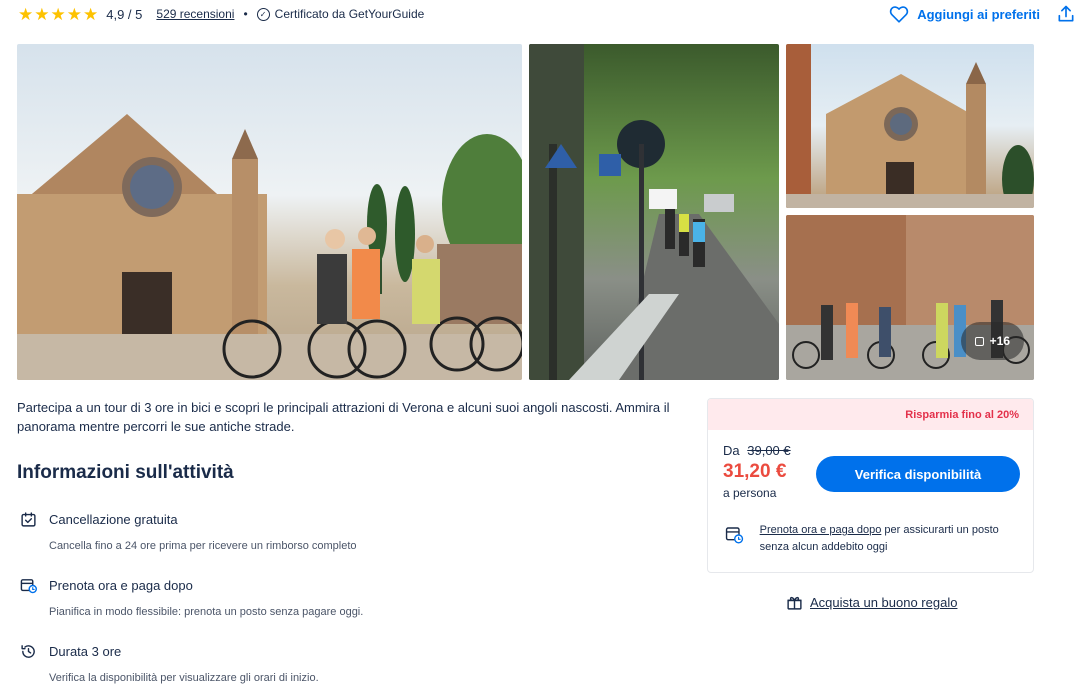 Image resolution: width=1080 pixels, height=700 pixels. I want to click on basilica-front-illustration, so click(910, 126).